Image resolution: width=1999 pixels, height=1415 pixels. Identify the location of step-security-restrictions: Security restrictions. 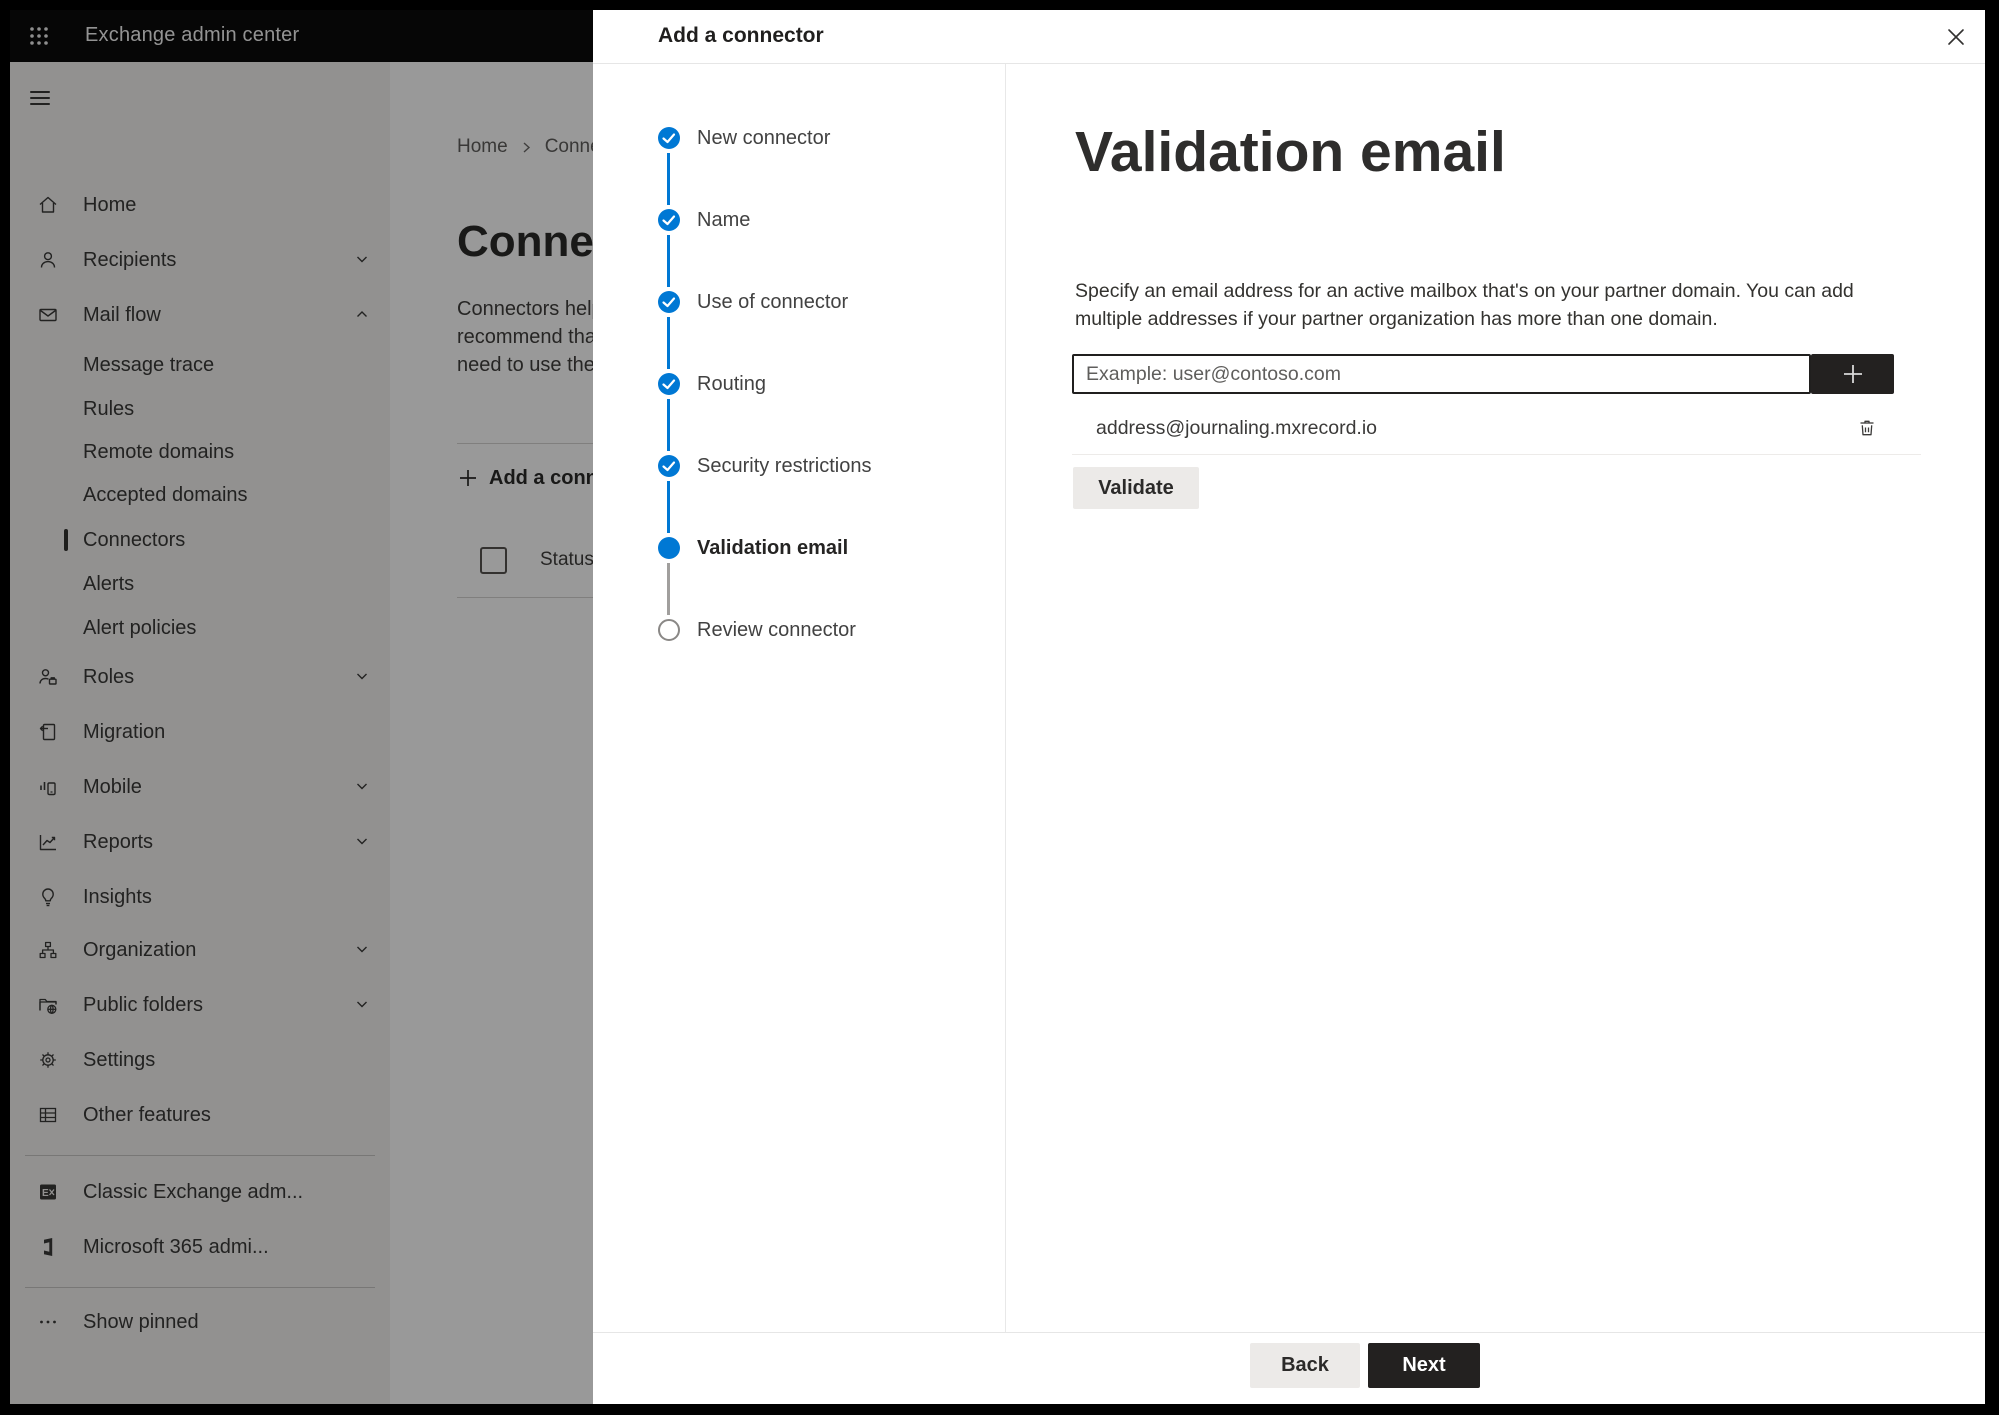
(784, 466).